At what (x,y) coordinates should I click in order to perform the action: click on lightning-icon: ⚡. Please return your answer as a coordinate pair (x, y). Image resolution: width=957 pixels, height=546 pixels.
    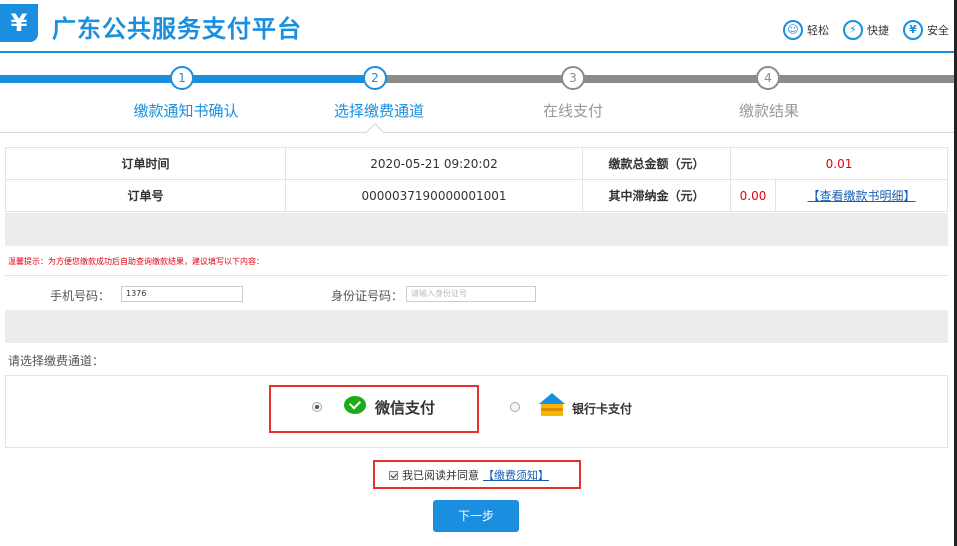
    Looking at the image, I should click on (853, 30).